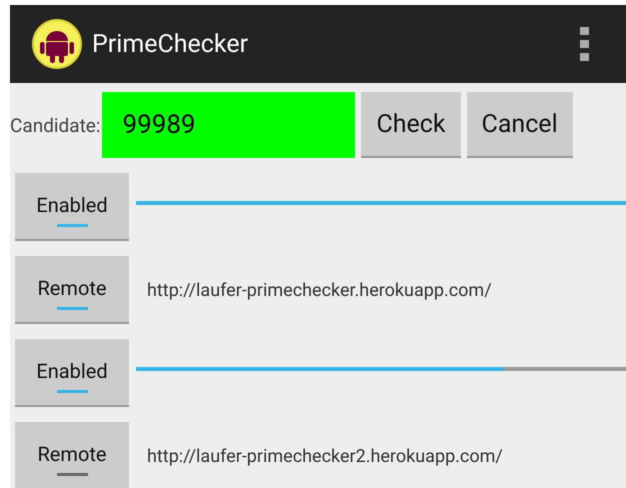  Describe the element at coordinates (585, 44) in the screenshot. I see `overflow-menu-icon` at that location.